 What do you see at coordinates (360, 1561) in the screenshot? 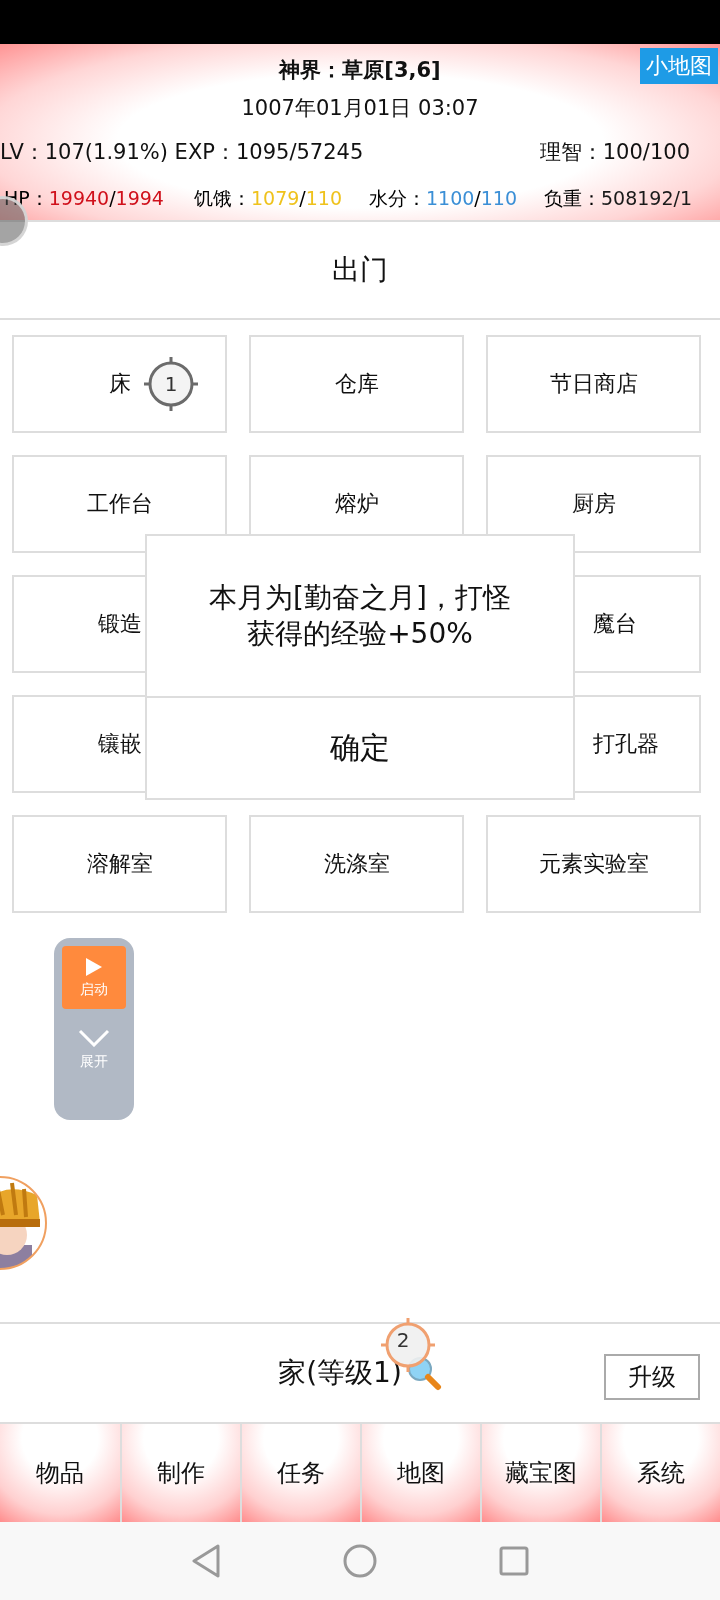
I see `home-icon` at bounding box center [360, 1561].